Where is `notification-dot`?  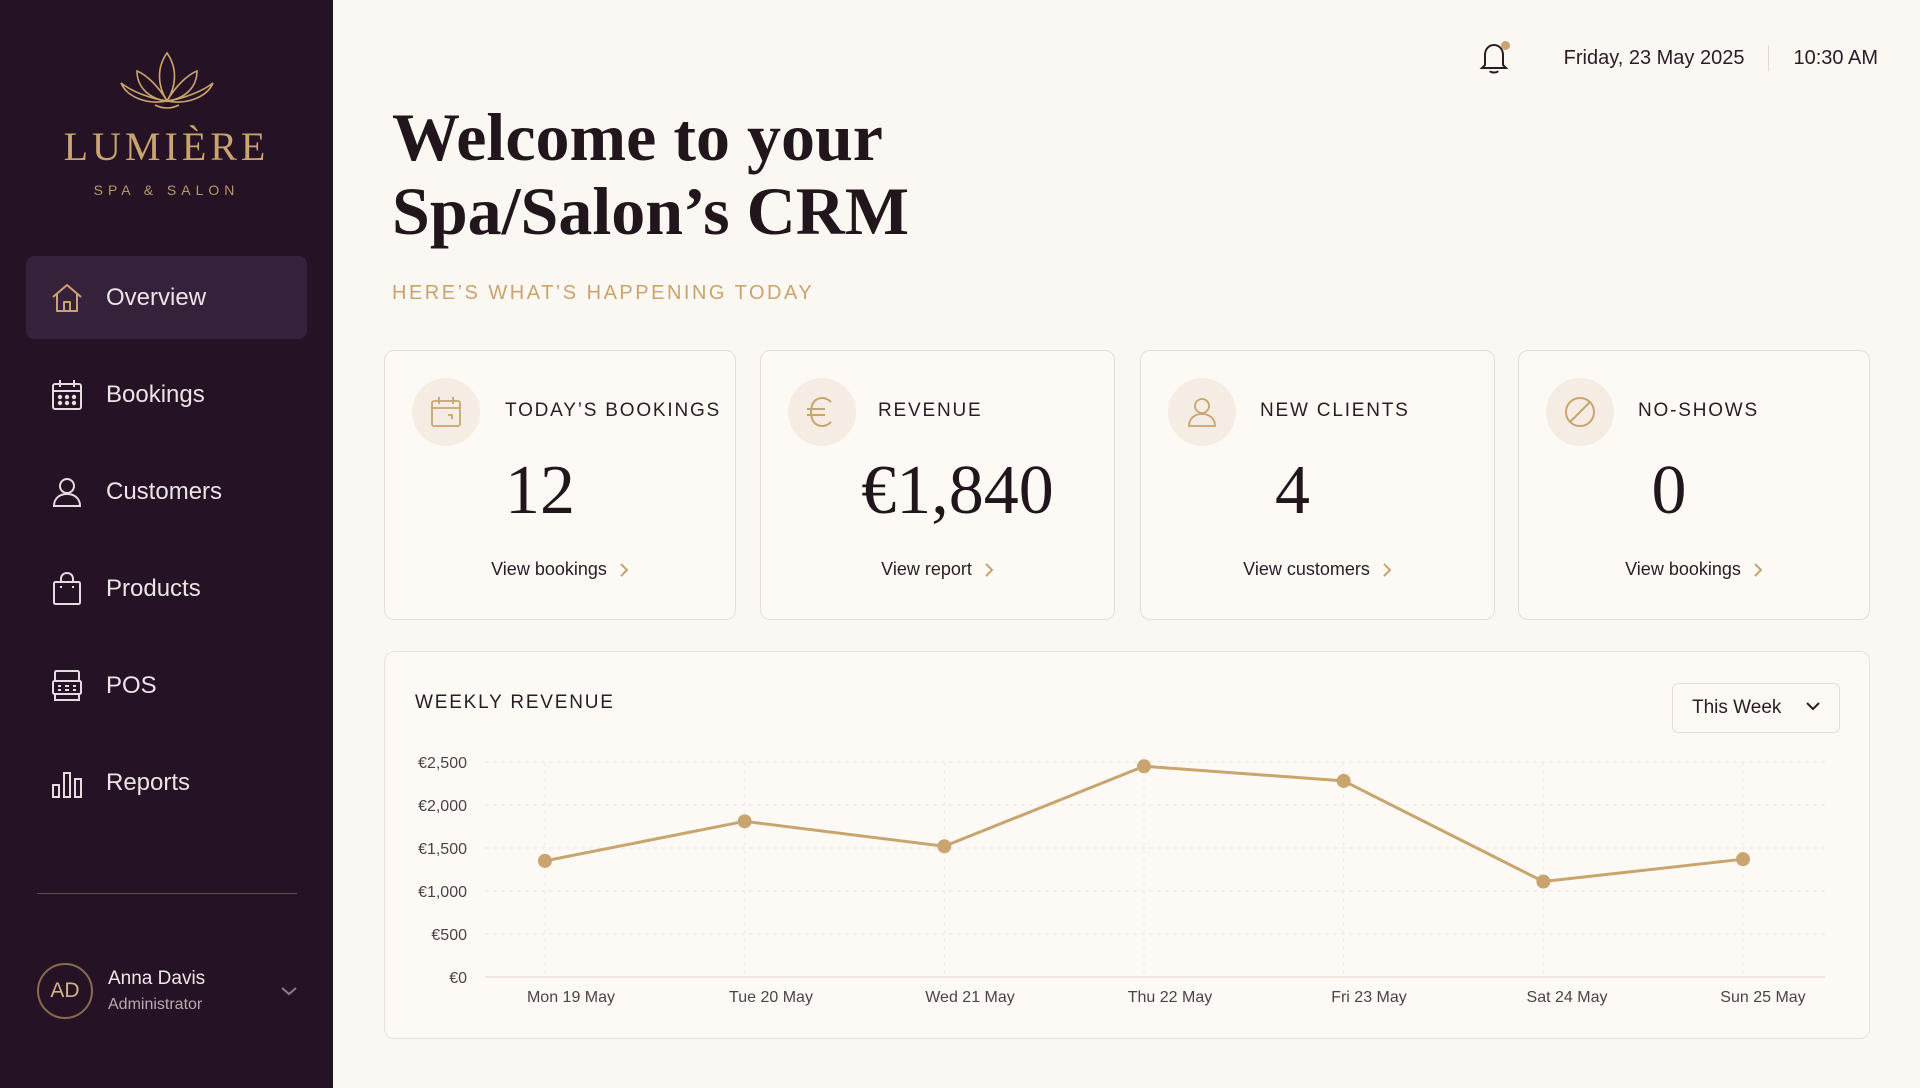 notification-dot is located at coordinates (1505, 45).